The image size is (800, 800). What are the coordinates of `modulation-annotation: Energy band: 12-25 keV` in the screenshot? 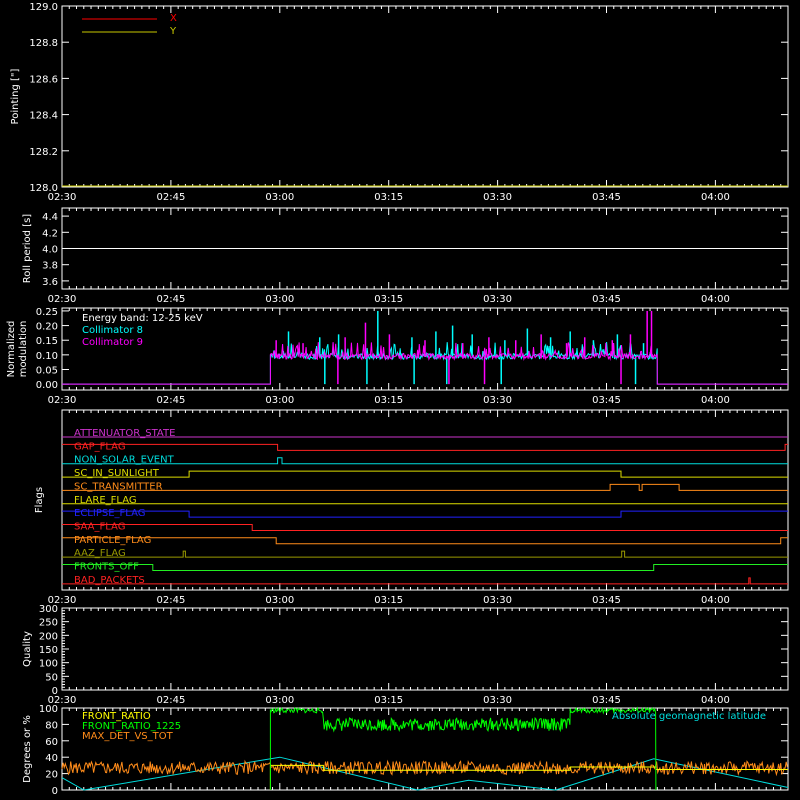 It's located at (142, 318).